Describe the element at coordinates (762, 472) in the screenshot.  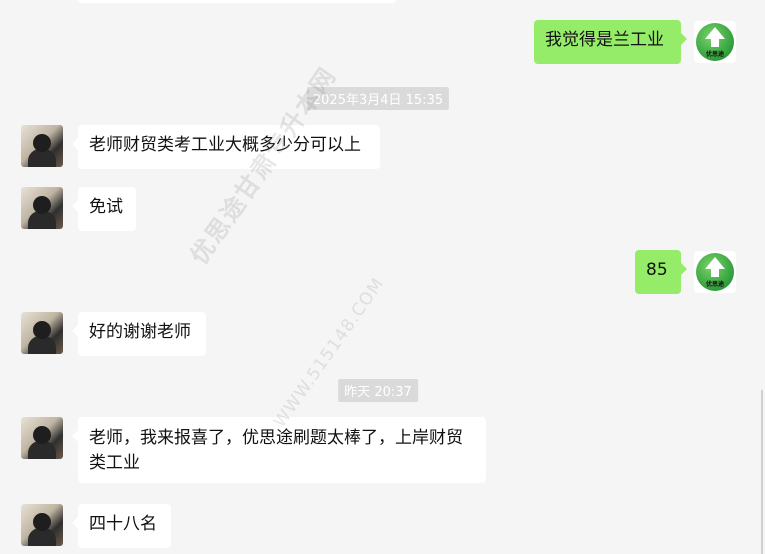
I see `scrollbar` at that location.